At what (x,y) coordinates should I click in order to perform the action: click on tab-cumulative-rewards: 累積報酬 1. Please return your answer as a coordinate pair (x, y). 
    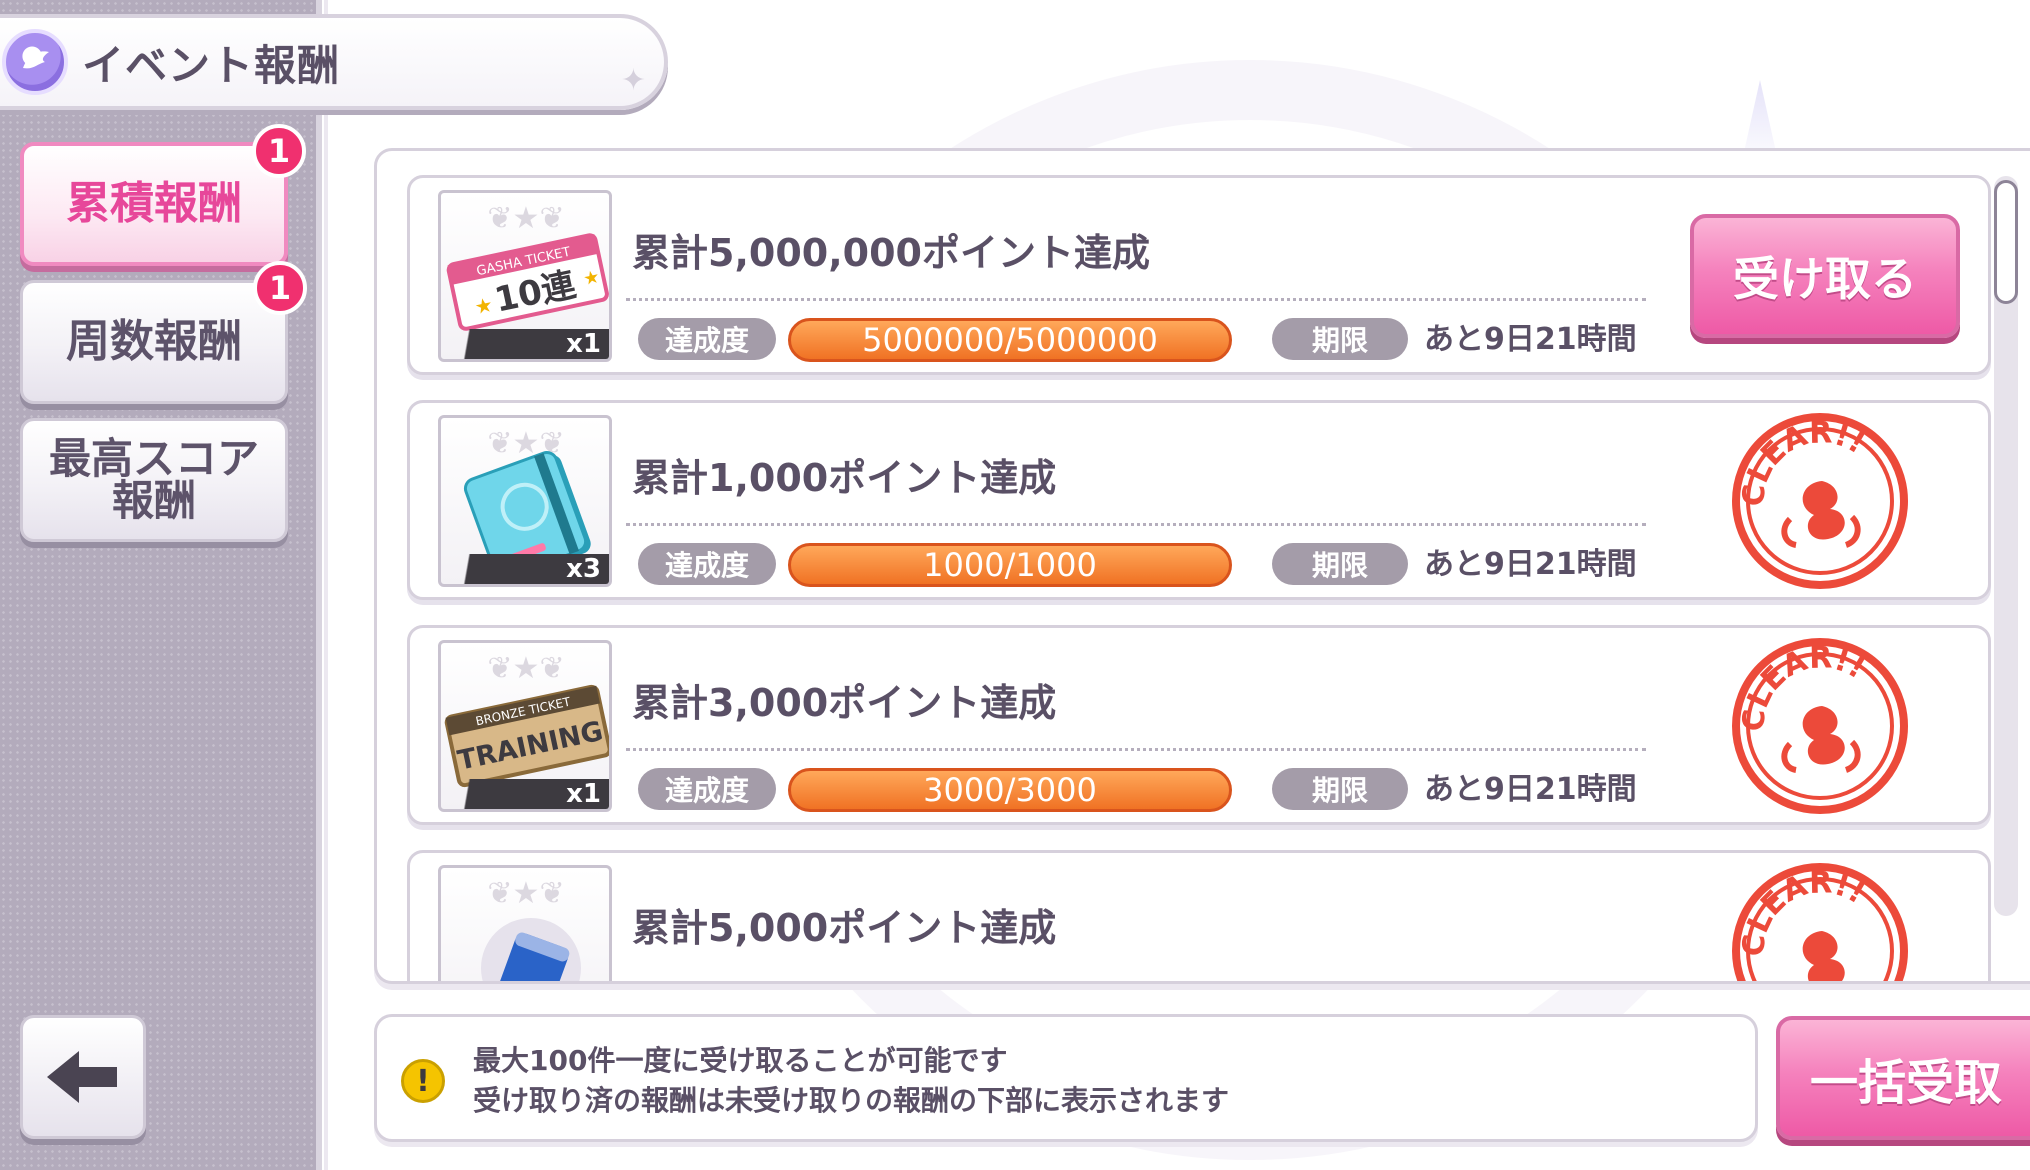
    Looking at the image, I should click on (163, 195).